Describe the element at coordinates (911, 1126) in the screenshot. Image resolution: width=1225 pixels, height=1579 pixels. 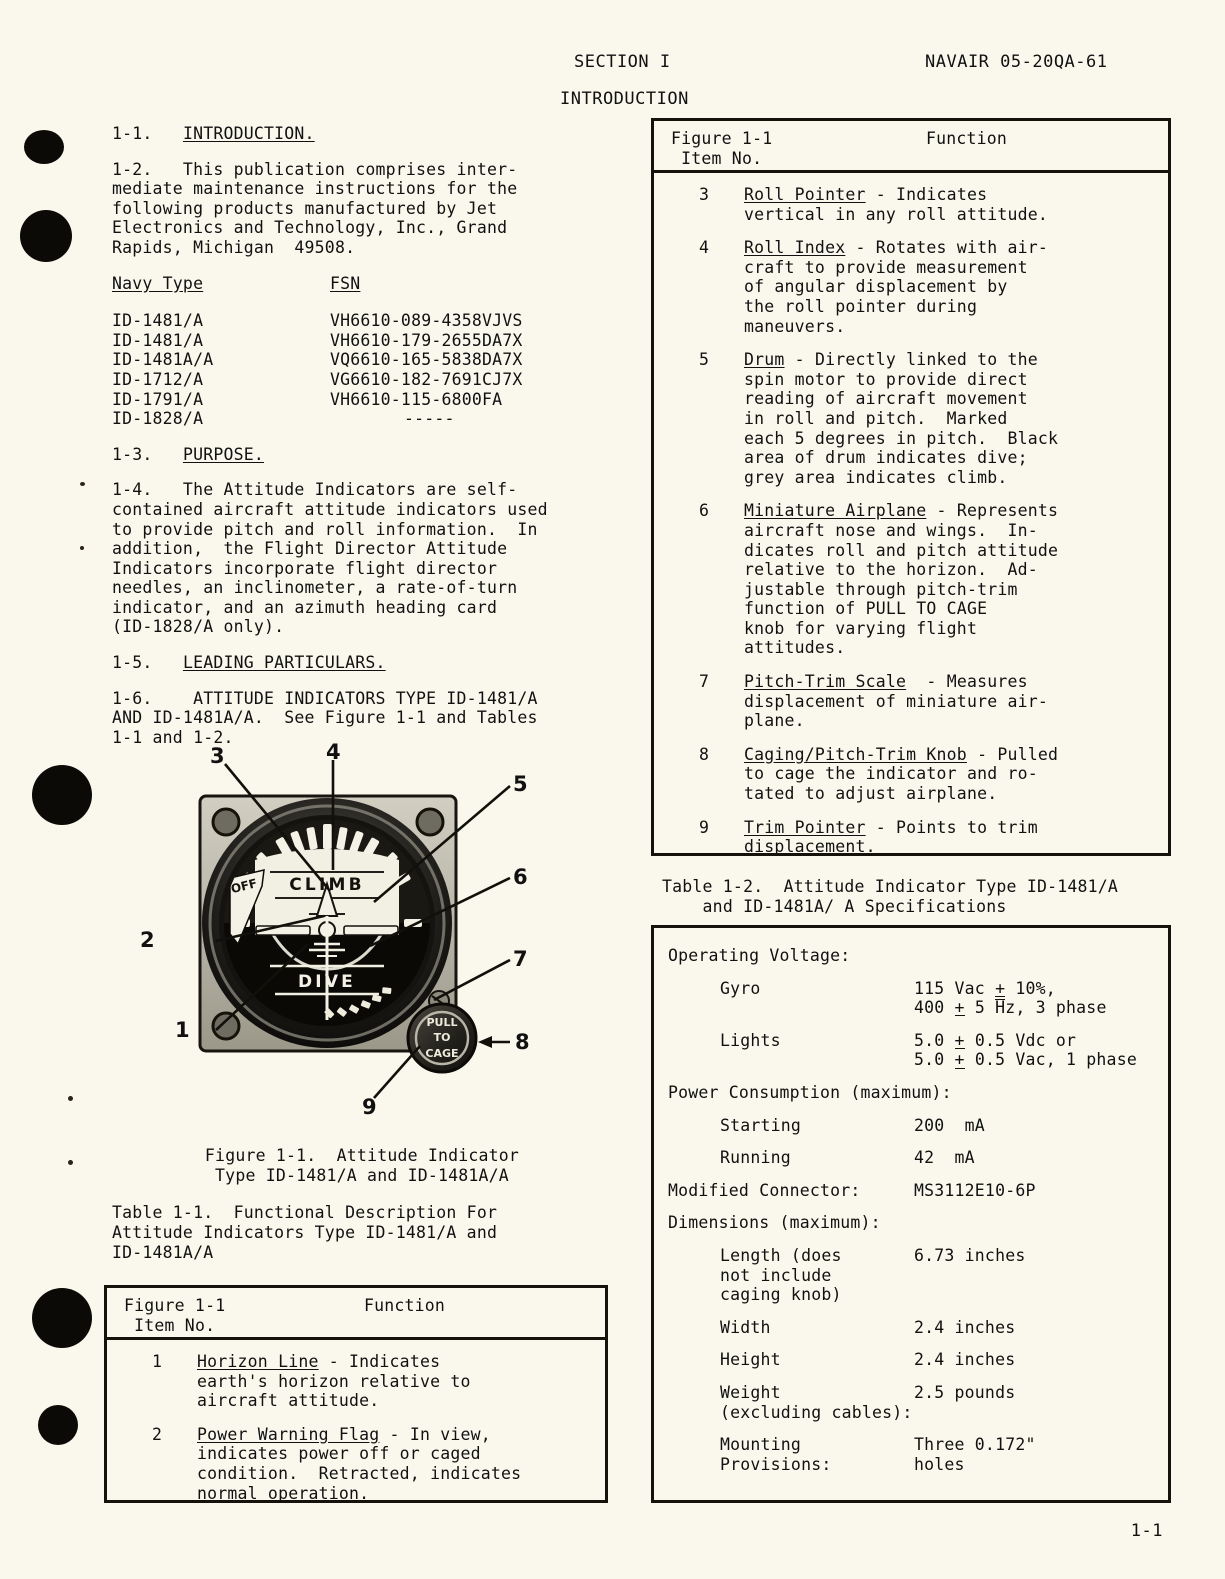
I see `spec-row-starting: Starting 200 mA` at that location.